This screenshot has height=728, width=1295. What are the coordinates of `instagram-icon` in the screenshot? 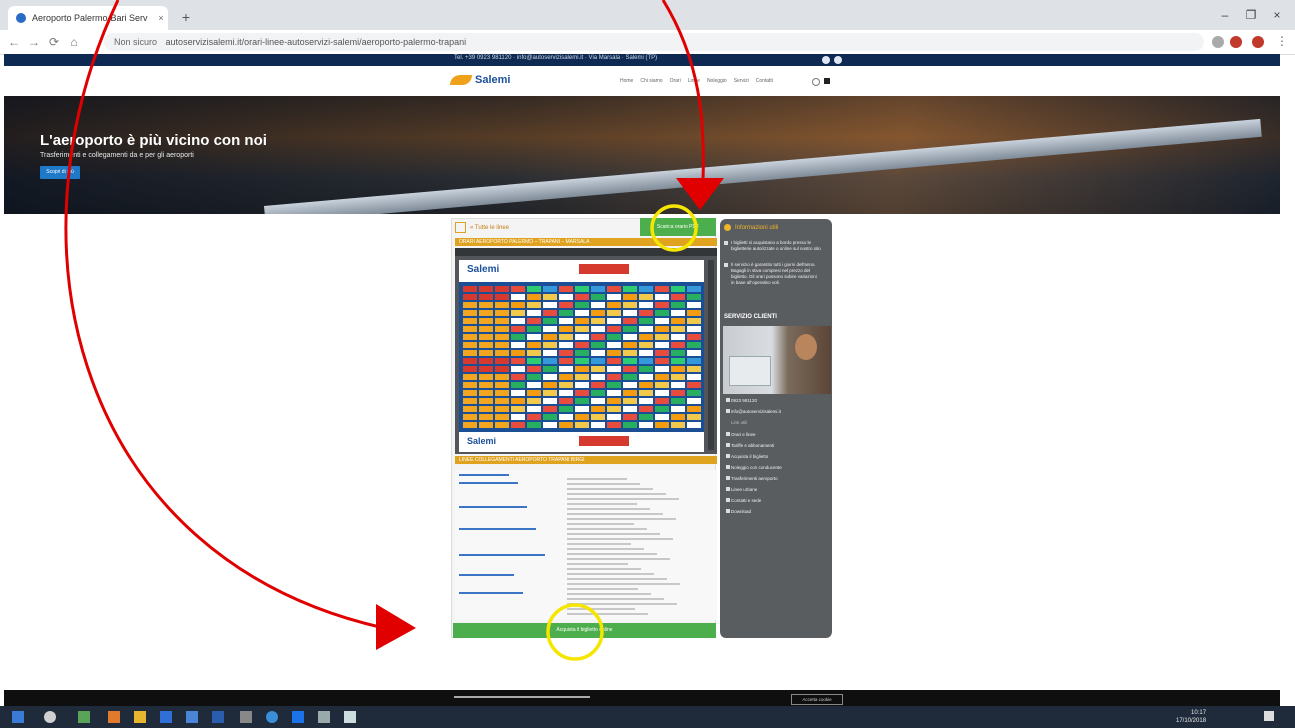 It's located at (838, 60).